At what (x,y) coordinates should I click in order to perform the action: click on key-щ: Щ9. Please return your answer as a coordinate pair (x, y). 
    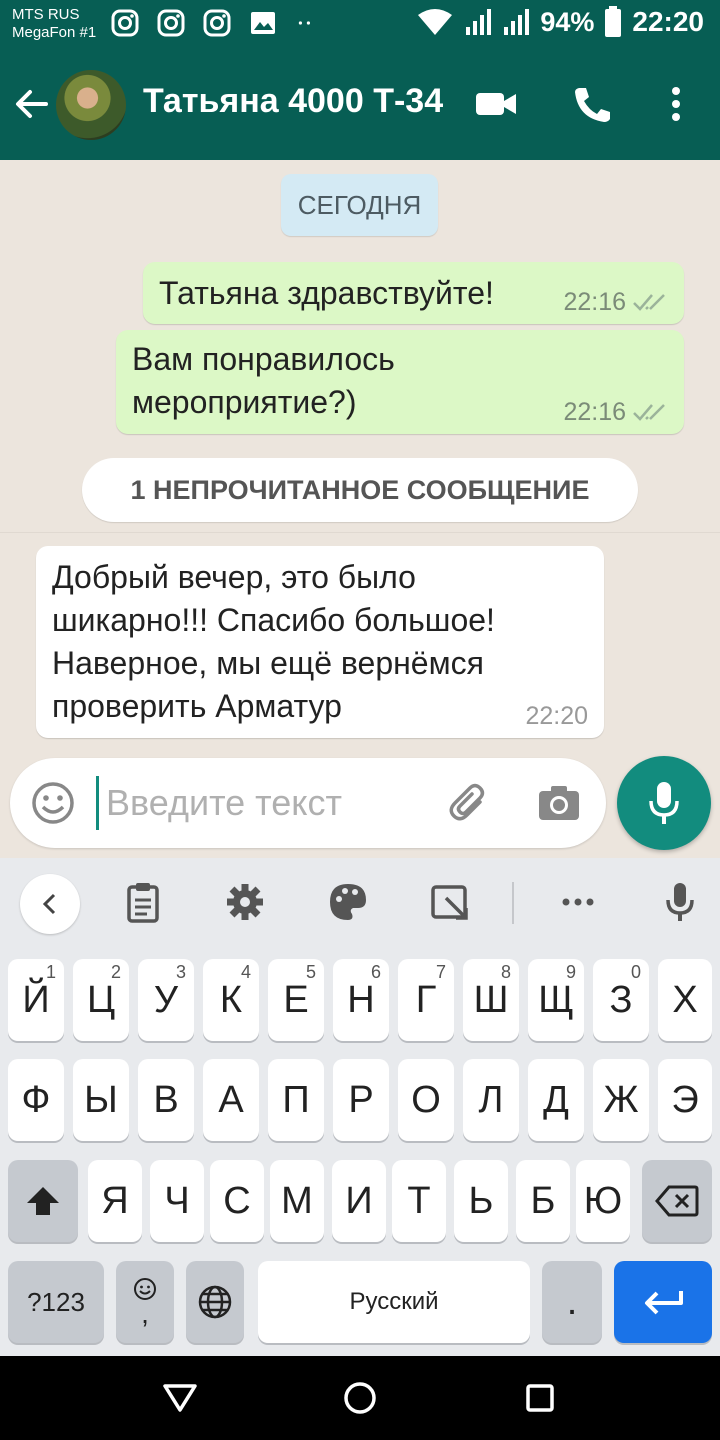
    Looking at the image, I should click on (556, 1000).